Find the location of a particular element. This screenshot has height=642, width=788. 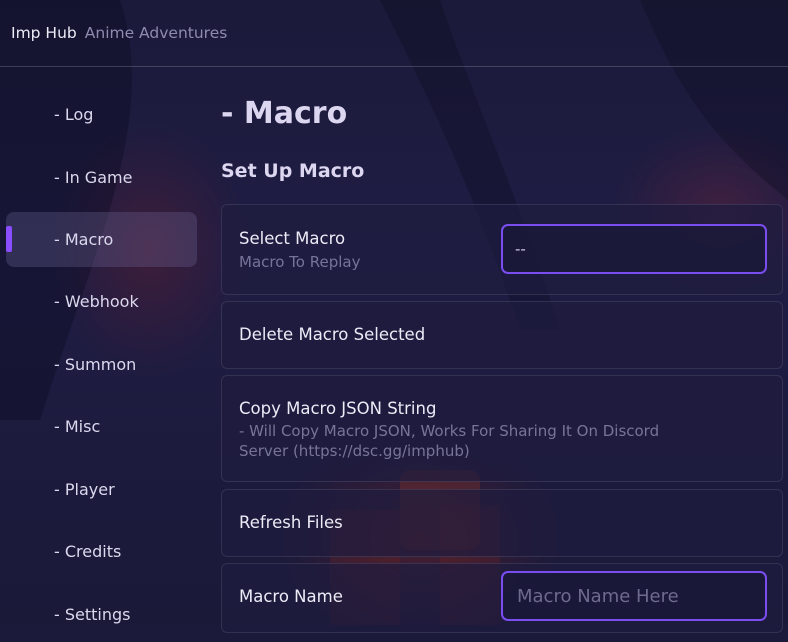

game-name: Anime Adventures is located at coordinates (156, 33).